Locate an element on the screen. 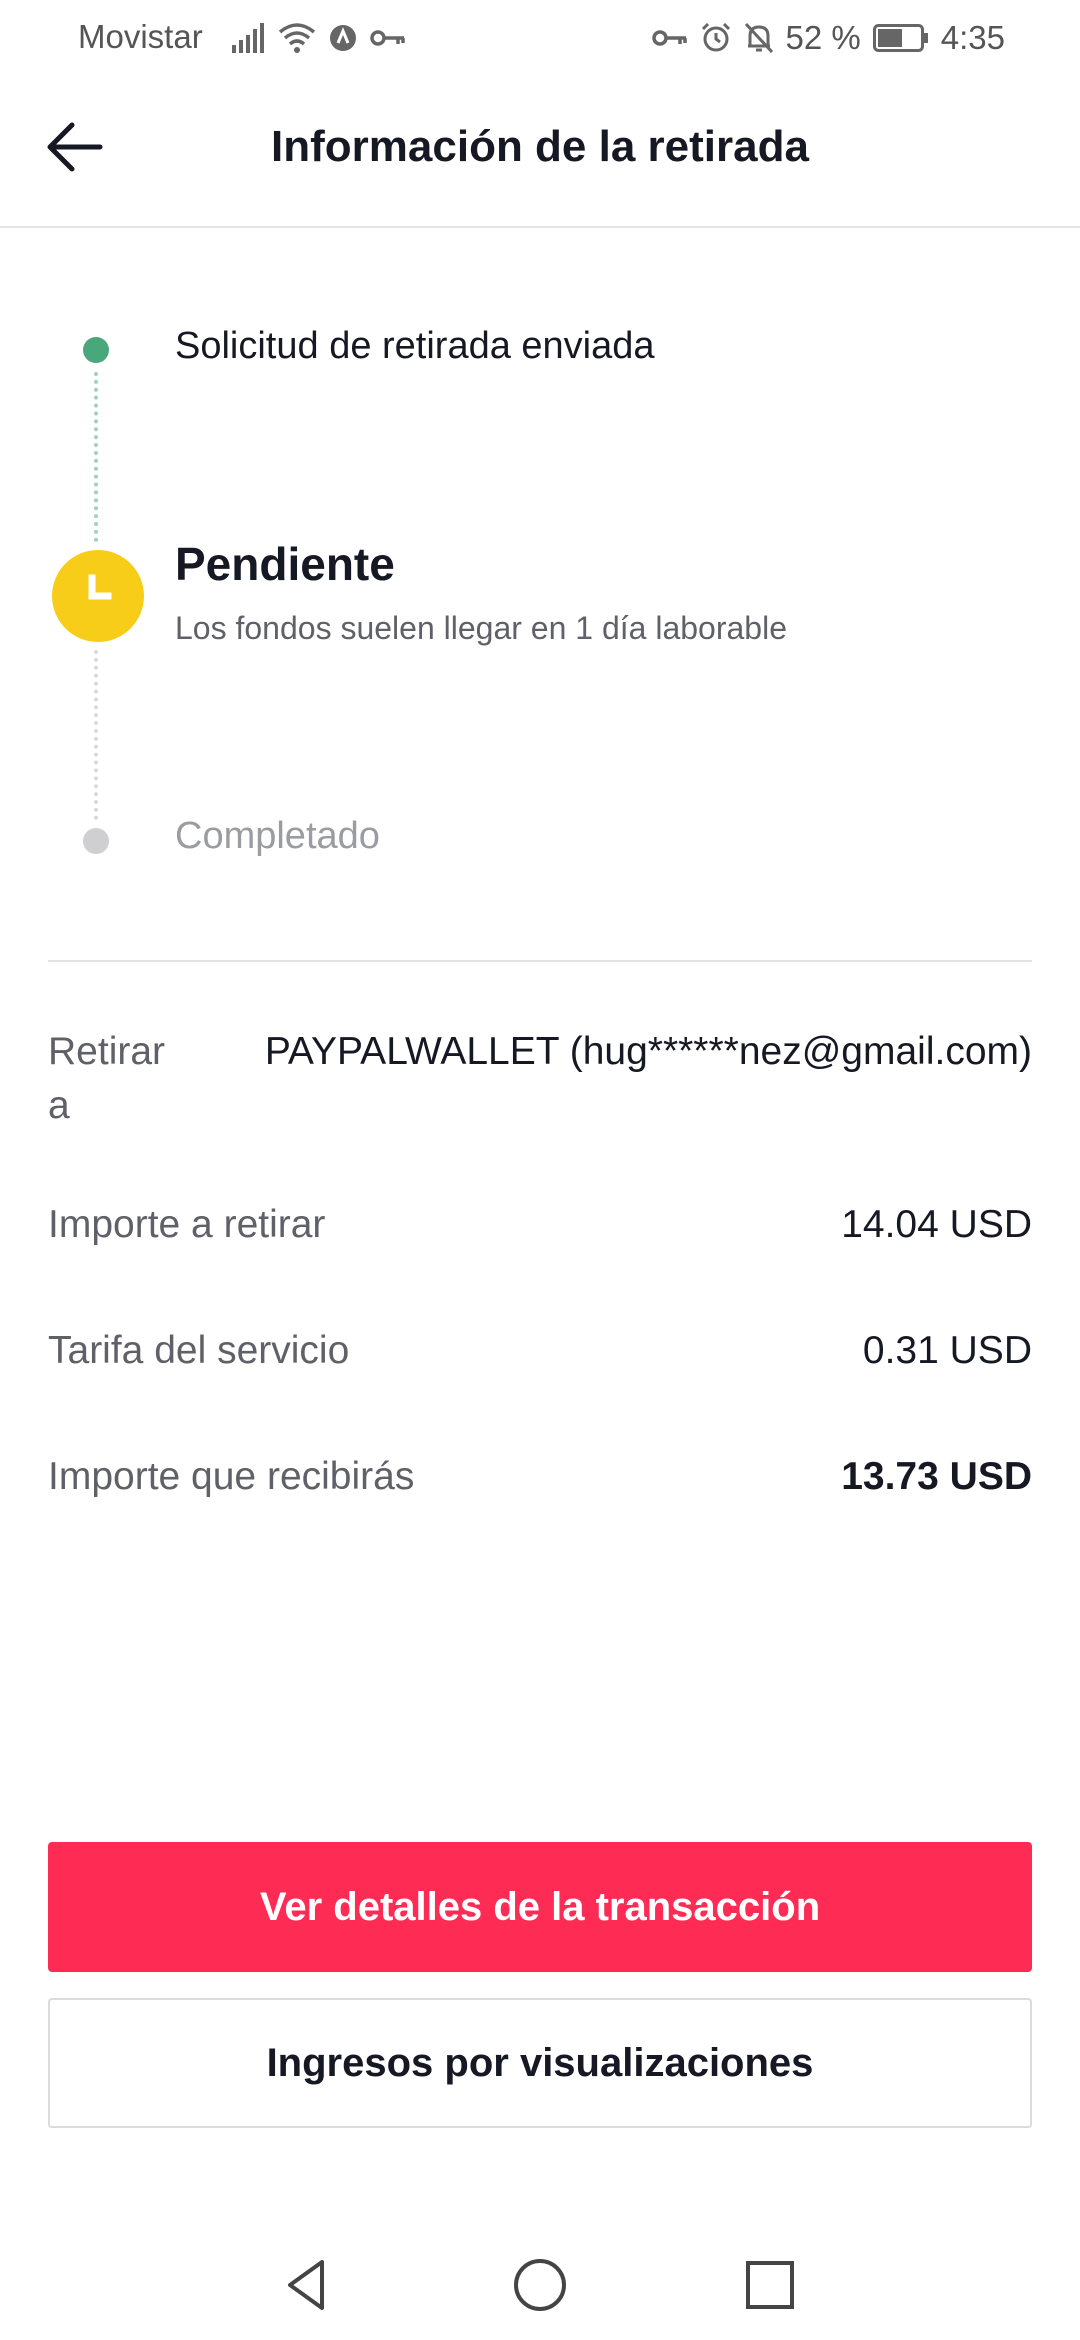  amount-value: 14.04 USD is located at coordinates (936, 1224).